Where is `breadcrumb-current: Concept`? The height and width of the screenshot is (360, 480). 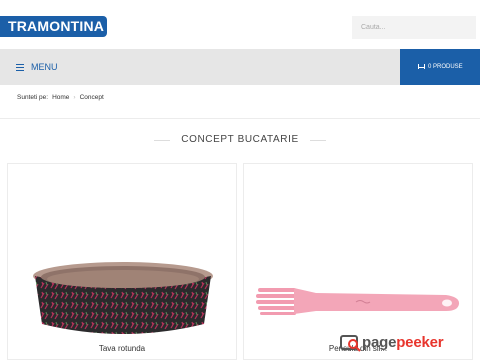 breadcrumb-current: Concept is located at coordinates (91, 97).